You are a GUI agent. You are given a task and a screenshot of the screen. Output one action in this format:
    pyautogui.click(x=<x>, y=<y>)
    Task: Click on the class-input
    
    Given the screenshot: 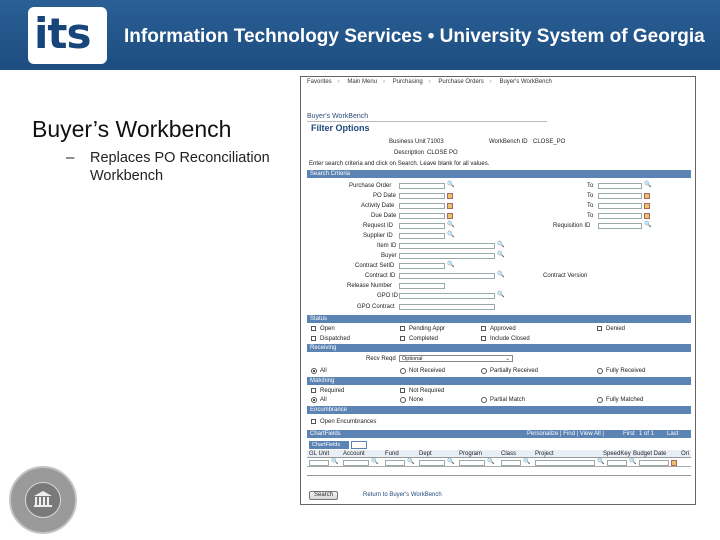 What is the action you would take?
    pyautogui.click(x=511, y=463)
    